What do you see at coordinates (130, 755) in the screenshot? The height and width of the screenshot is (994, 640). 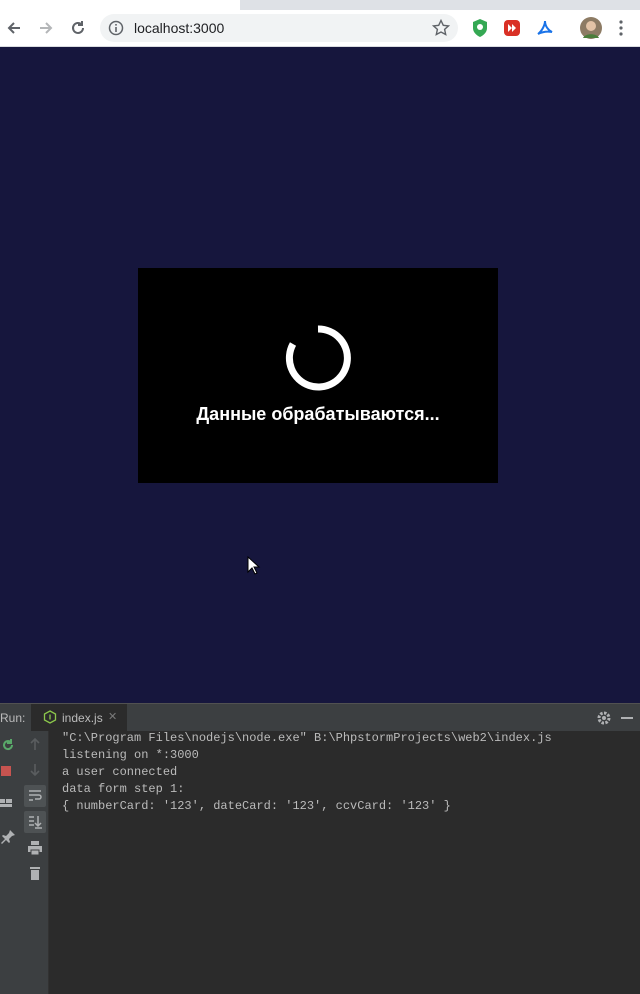 I see `console-line: listening on *:3000` at bounding box center [130, 755].